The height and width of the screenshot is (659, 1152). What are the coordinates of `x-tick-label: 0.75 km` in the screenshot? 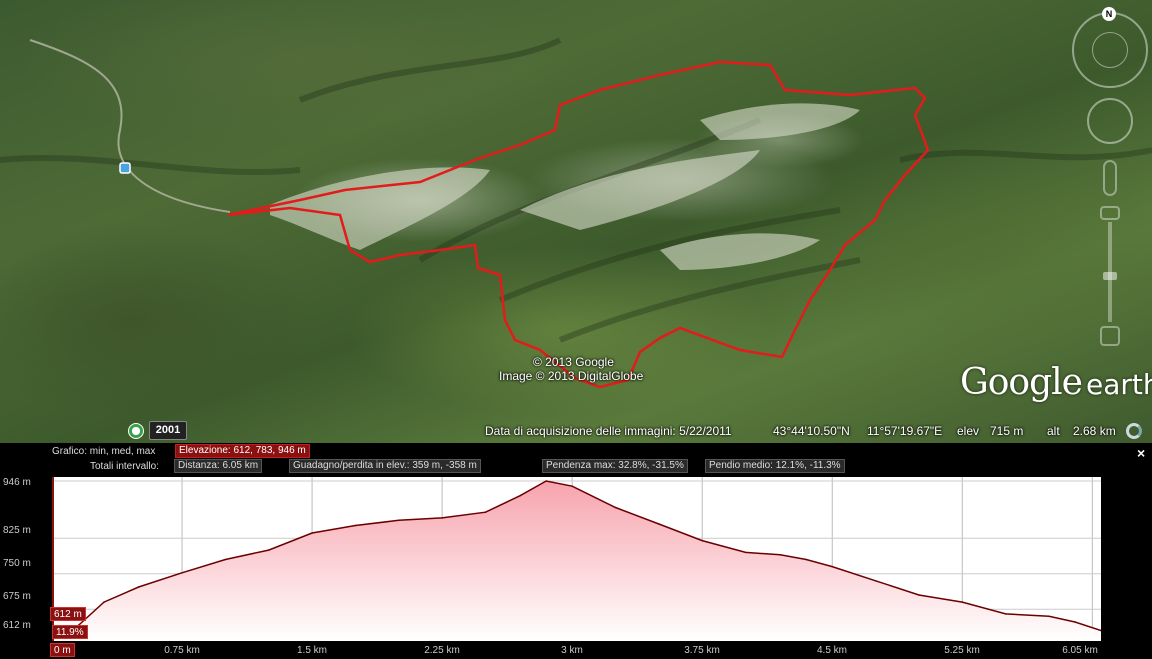 It's located at (182, 650).